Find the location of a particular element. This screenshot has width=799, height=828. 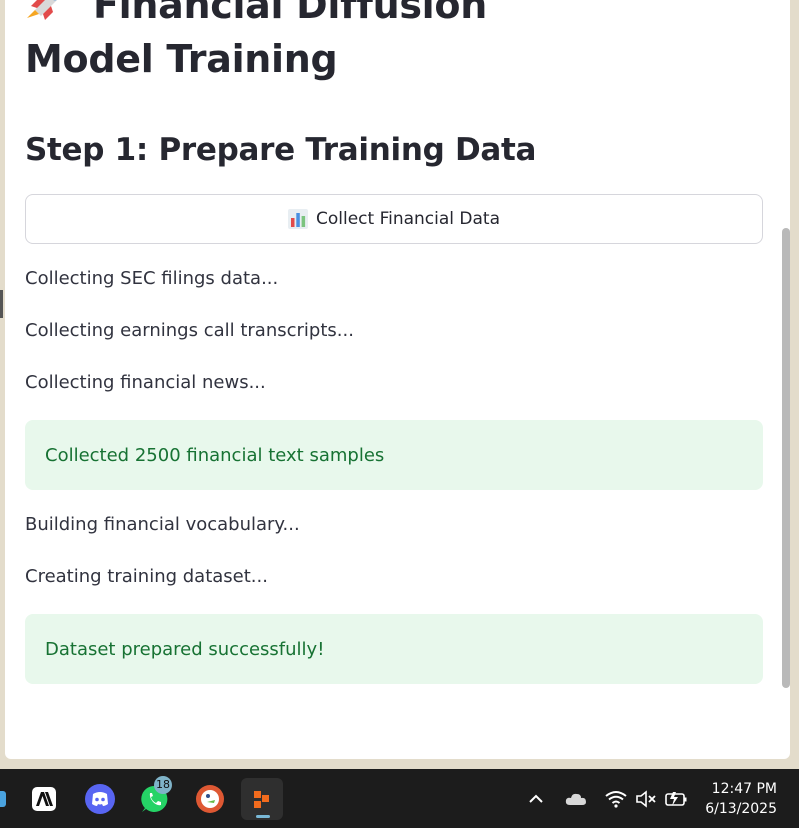

clock-date: 6/13/2025 is located at coordinates (741, 809).